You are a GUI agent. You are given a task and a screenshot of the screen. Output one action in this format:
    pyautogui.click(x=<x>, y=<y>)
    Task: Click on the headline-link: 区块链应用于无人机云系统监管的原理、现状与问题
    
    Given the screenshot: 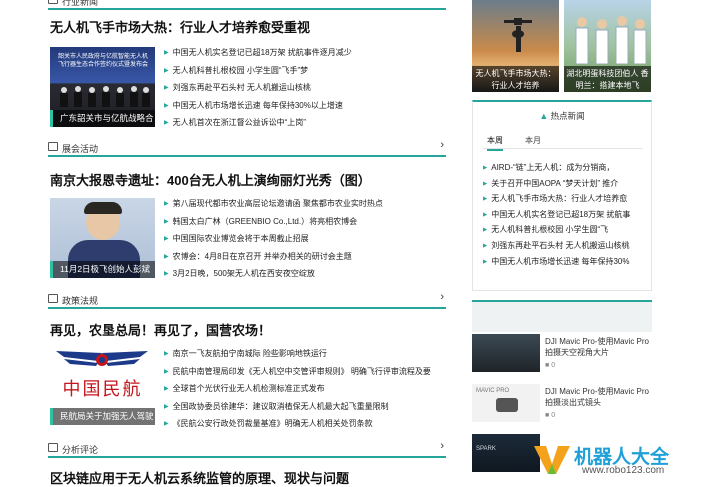 What is the action you would take?
    pyautogui.click(x=199, y=477)
    